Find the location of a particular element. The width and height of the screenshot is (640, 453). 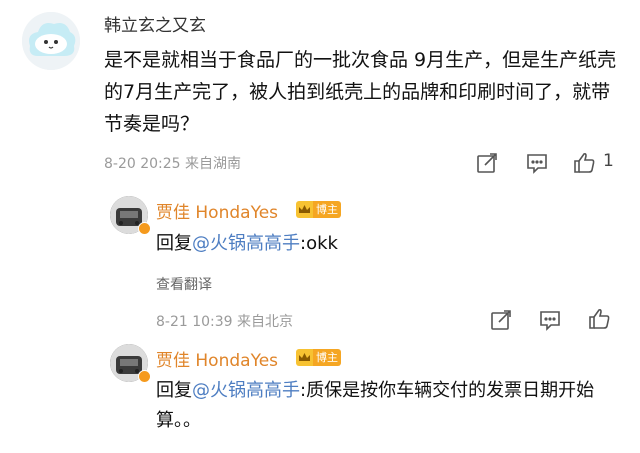

comment-author: 韩立玄之又玄 is located at coordinates (155, 23).